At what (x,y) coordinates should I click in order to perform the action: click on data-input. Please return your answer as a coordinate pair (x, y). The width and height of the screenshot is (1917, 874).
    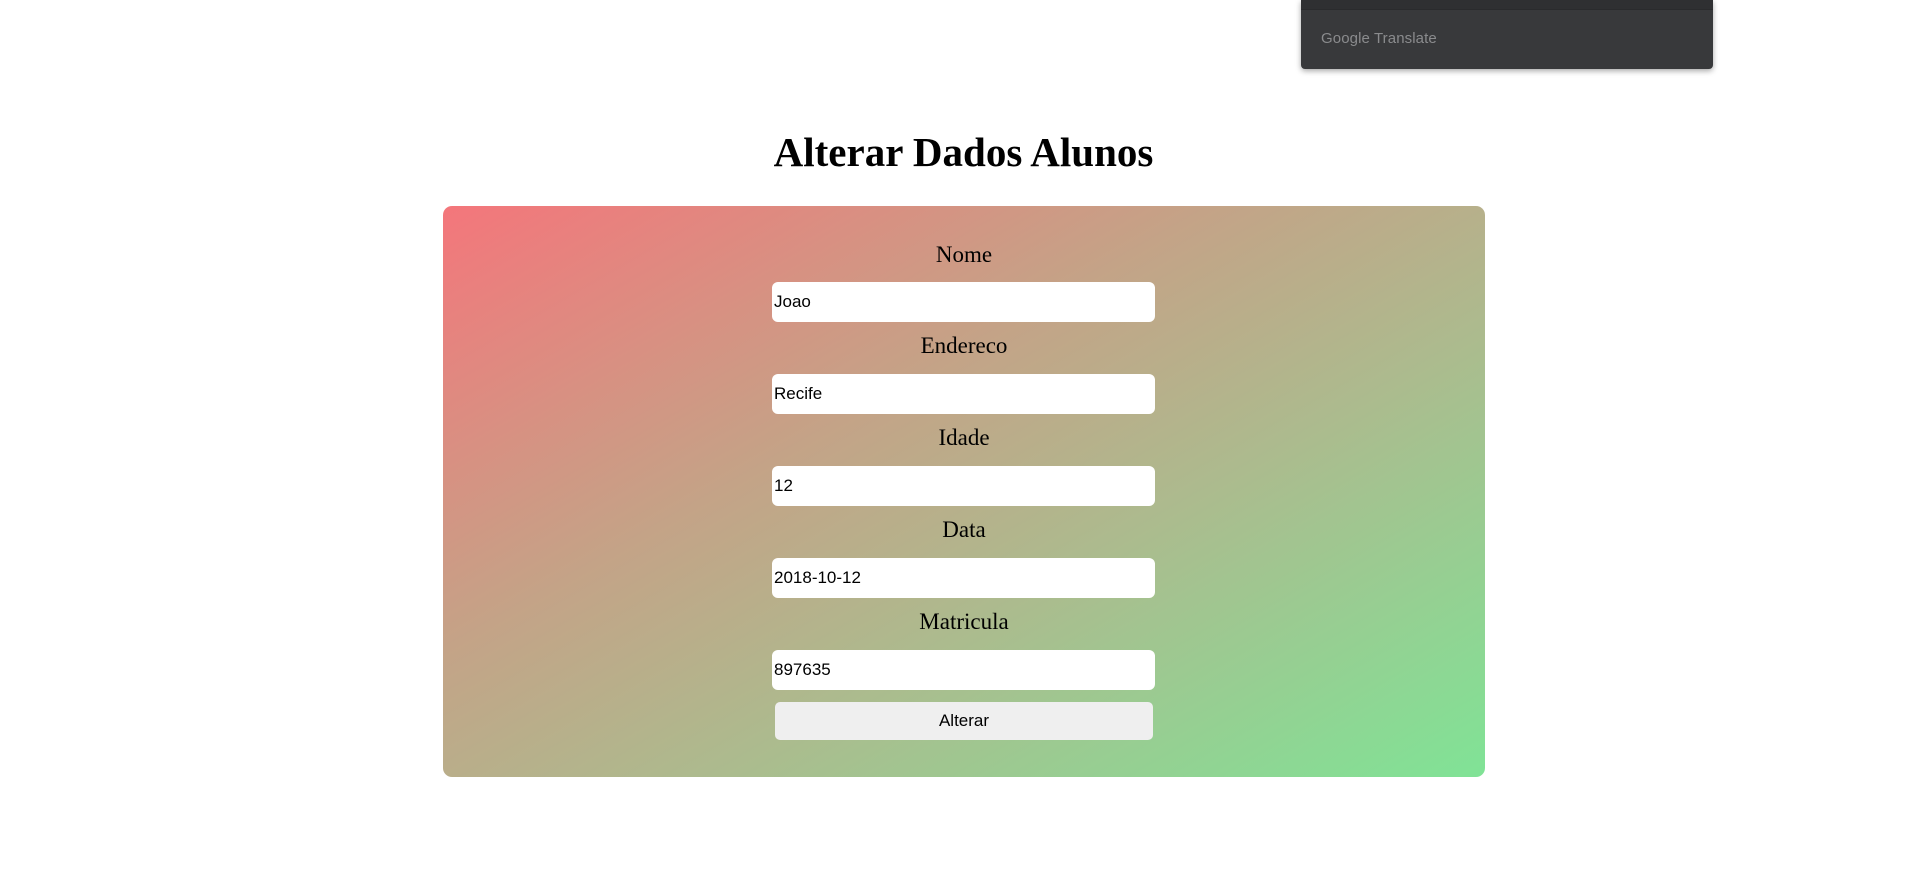
    Looking at the image, I should click on (963, 578).